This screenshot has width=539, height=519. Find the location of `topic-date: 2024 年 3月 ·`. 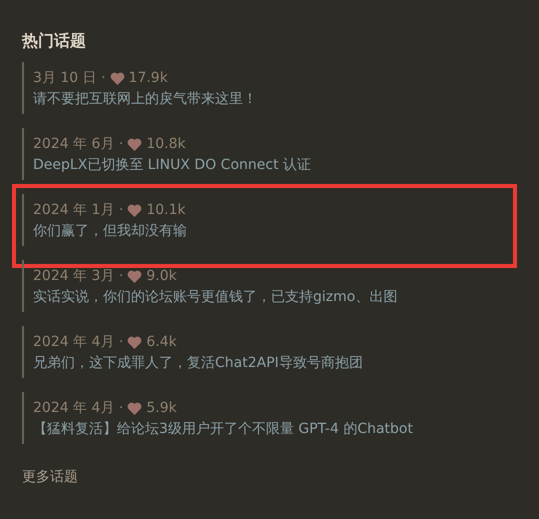

topic-date: 2024 年 3月 · is located at coordinates (78, 276).